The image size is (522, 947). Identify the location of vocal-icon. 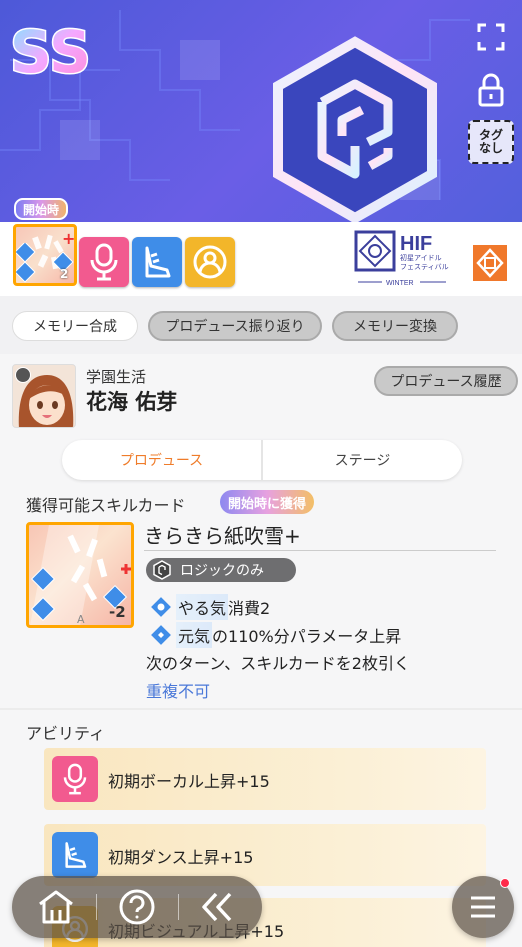
(104, 262).